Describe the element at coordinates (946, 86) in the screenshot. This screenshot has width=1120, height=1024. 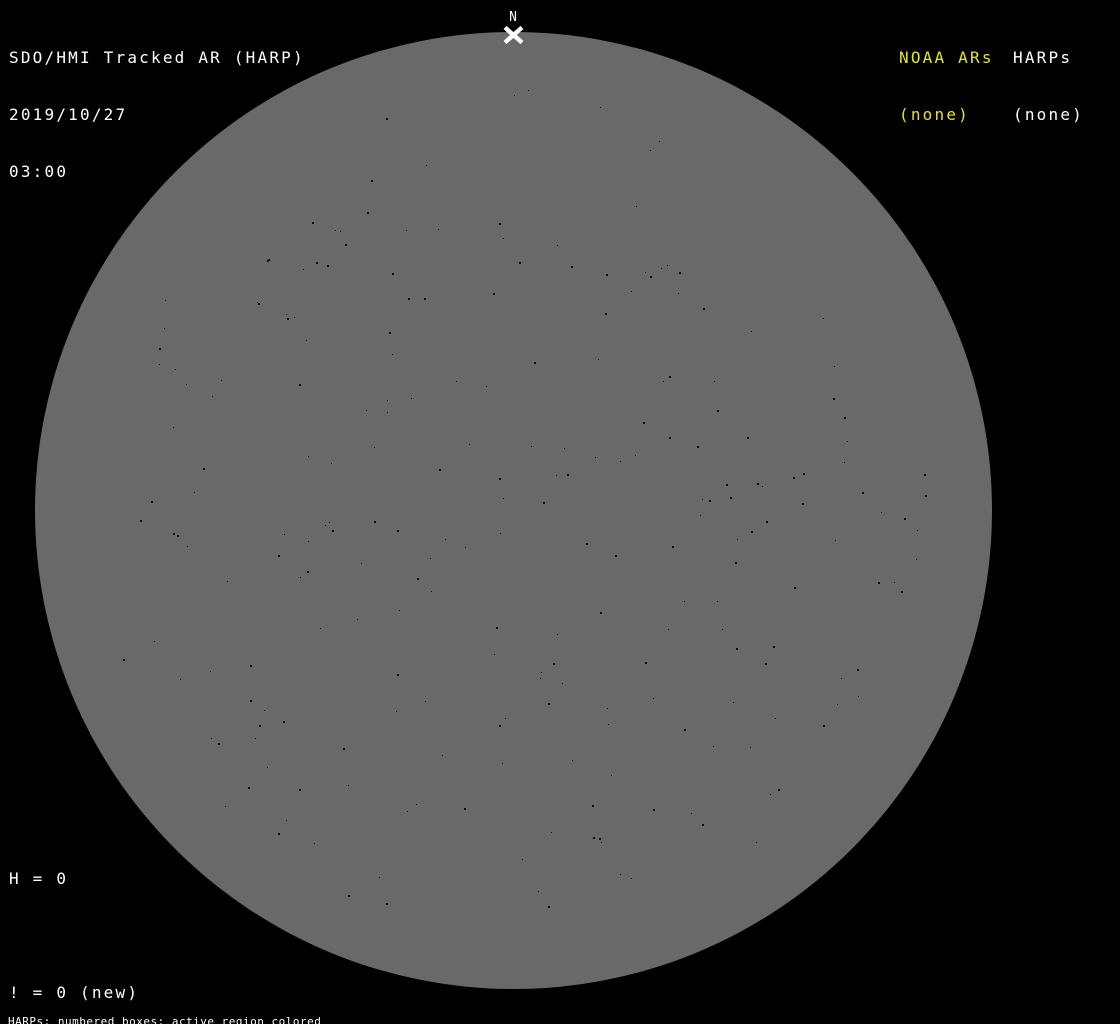
I see `noaa-ars-legend: NOAA ARs (none)` at that location.